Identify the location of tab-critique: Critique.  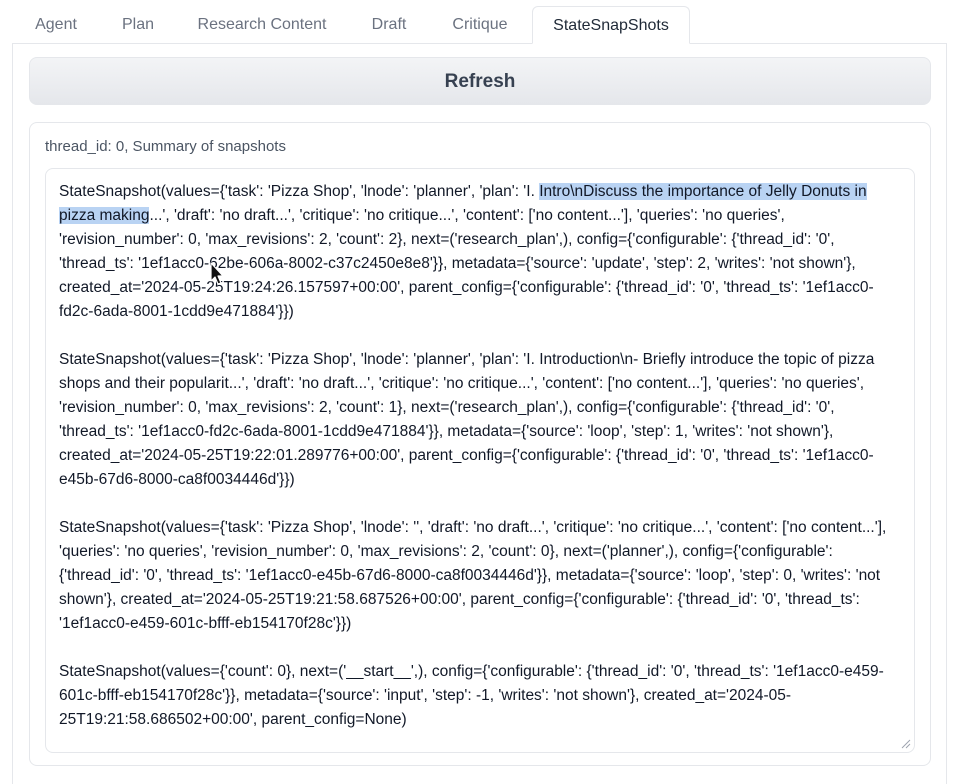
(480, 25).